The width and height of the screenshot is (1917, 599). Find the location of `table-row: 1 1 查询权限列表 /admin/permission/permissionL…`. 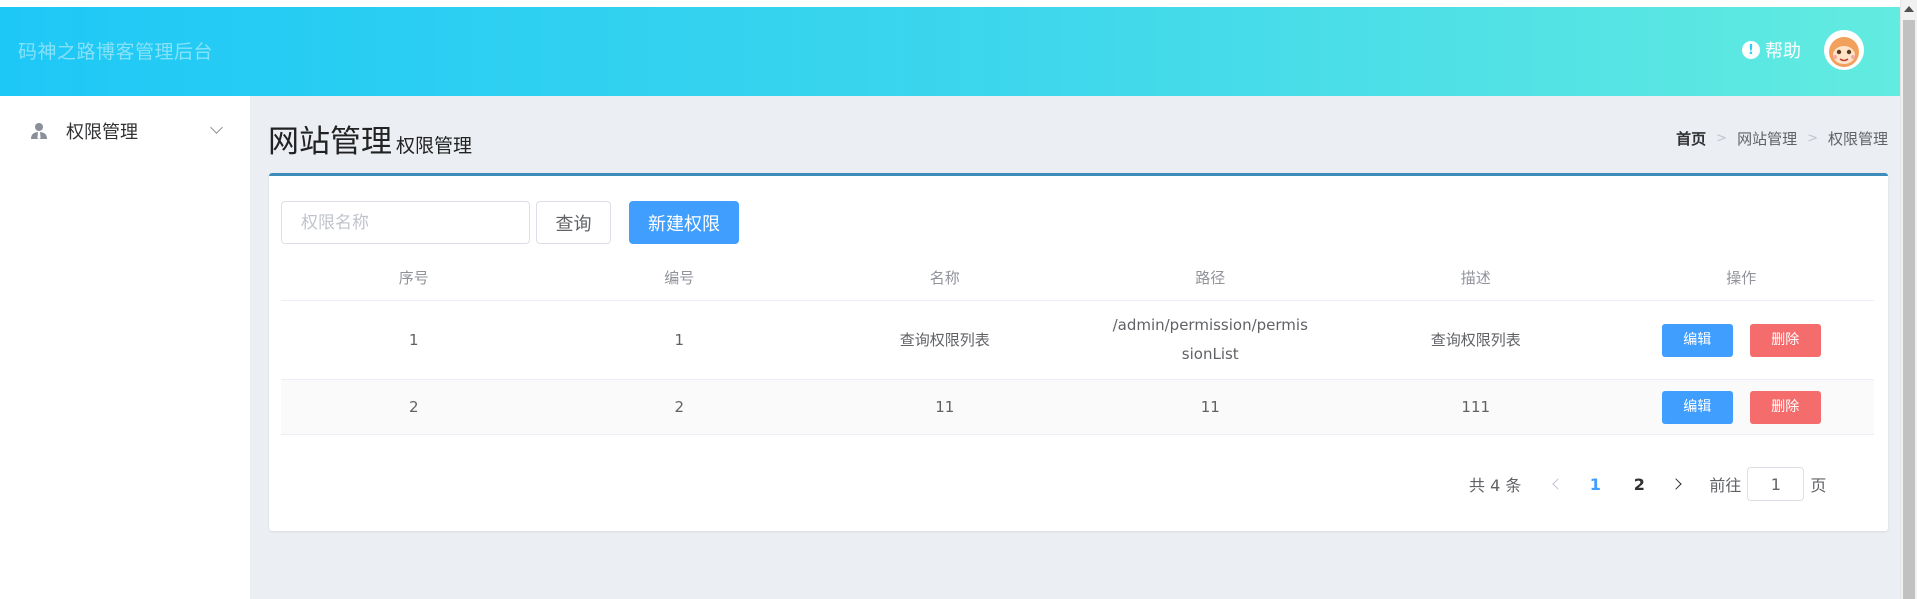

table-row: 1 1 查询权限列表 /admin/permission/permissionL… is located at coordinates (1077, 340).